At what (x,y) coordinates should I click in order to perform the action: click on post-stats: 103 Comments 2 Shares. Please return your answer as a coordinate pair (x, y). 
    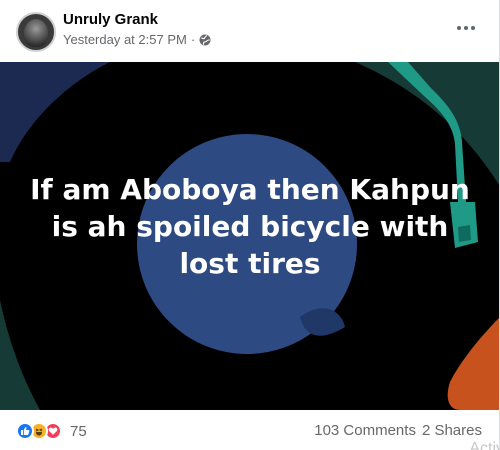
    Looking at the image, I should click on (398, 430).